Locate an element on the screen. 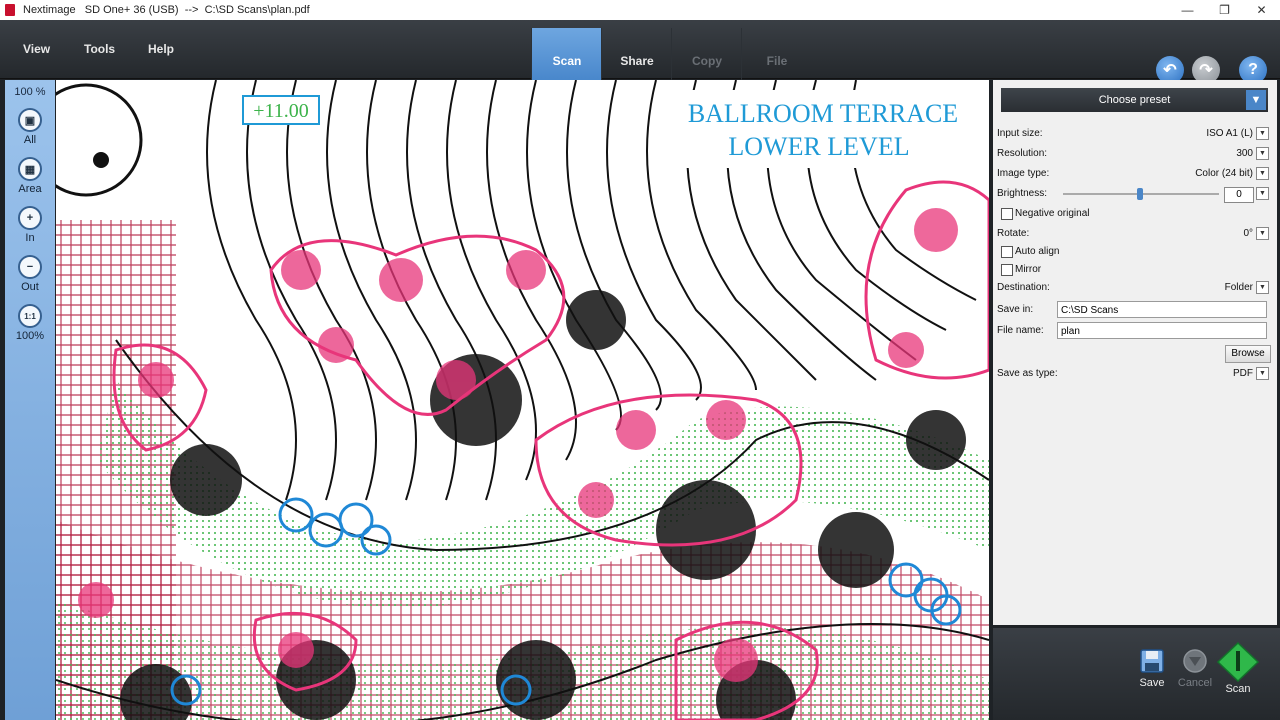 This screenshot has width=1280, height=720. menu-help: Help is located at coordinates (161, 49).